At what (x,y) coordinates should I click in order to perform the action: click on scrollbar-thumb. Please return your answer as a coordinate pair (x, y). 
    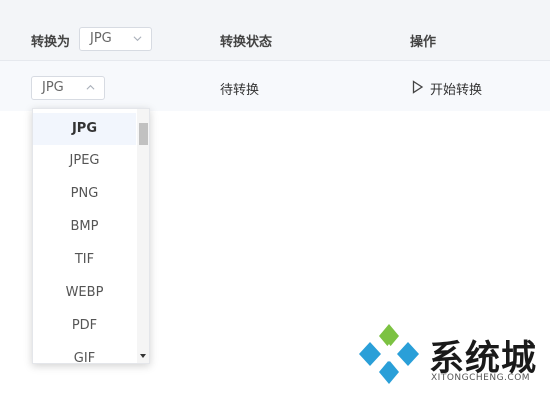
    Looking at the image, I should click on (143, 134).